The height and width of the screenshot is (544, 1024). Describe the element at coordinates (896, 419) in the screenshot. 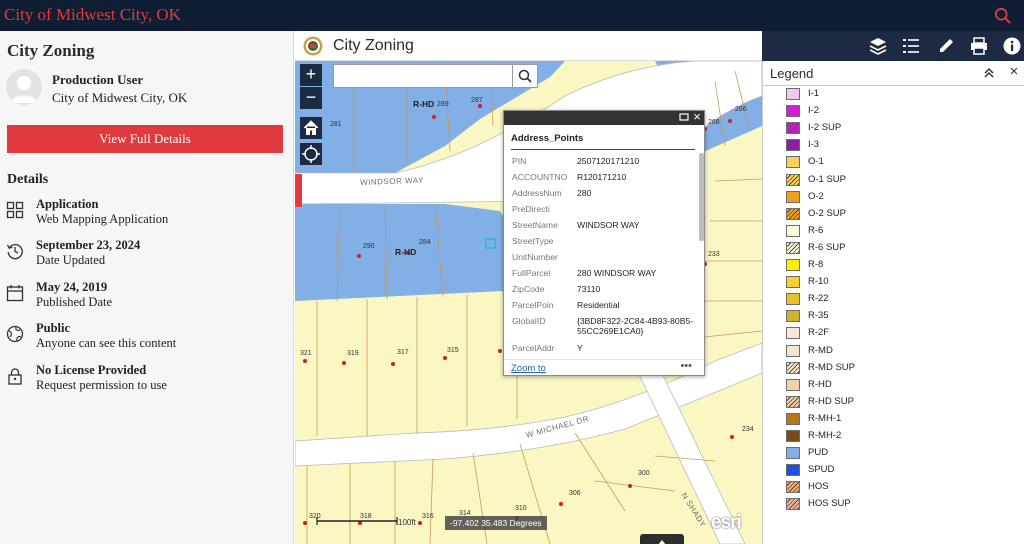

I see `legend-item: R-MH-1` at that location.